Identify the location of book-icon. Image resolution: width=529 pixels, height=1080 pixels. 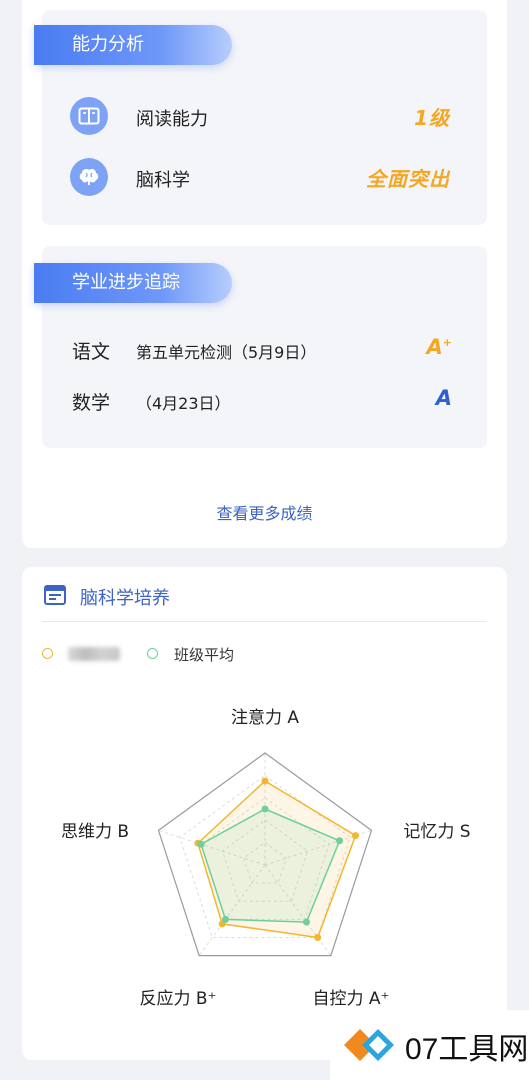
(89, 116).